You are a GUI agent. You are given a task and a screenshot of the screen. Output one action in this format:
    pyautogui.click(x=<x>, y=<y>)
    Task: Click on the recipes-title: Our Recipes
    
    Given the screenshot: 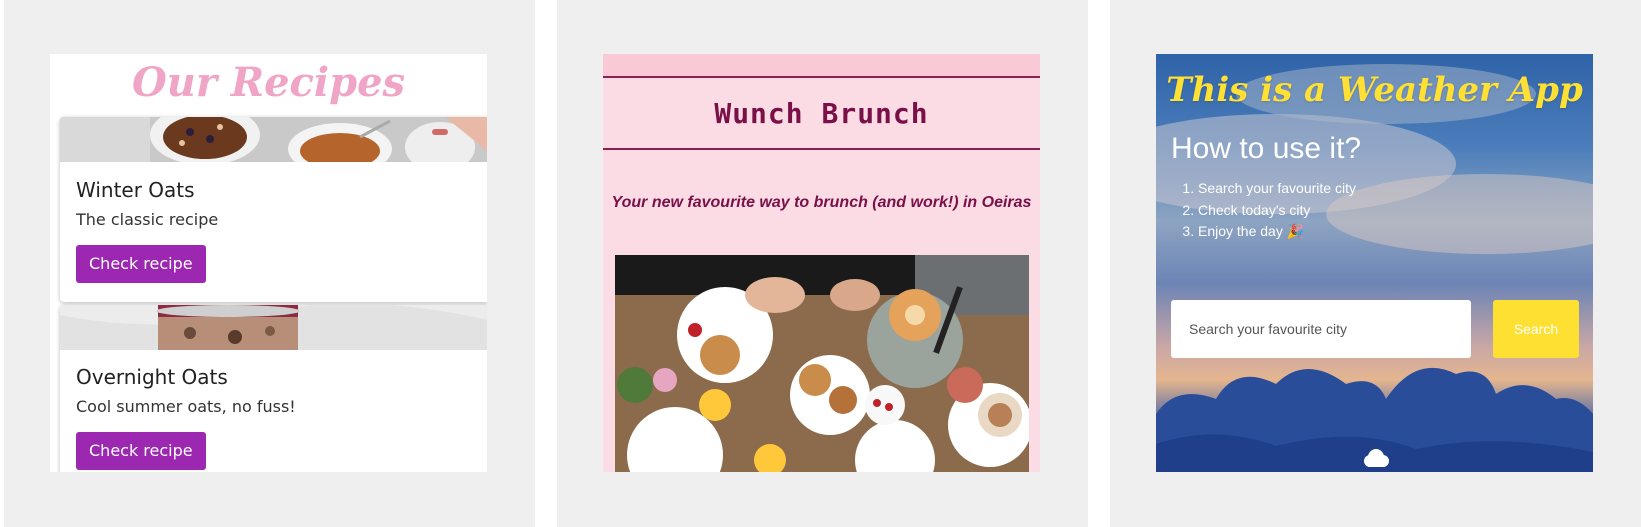 What is the action you would take?
    pyautogui.click(x=268, y=82)
    